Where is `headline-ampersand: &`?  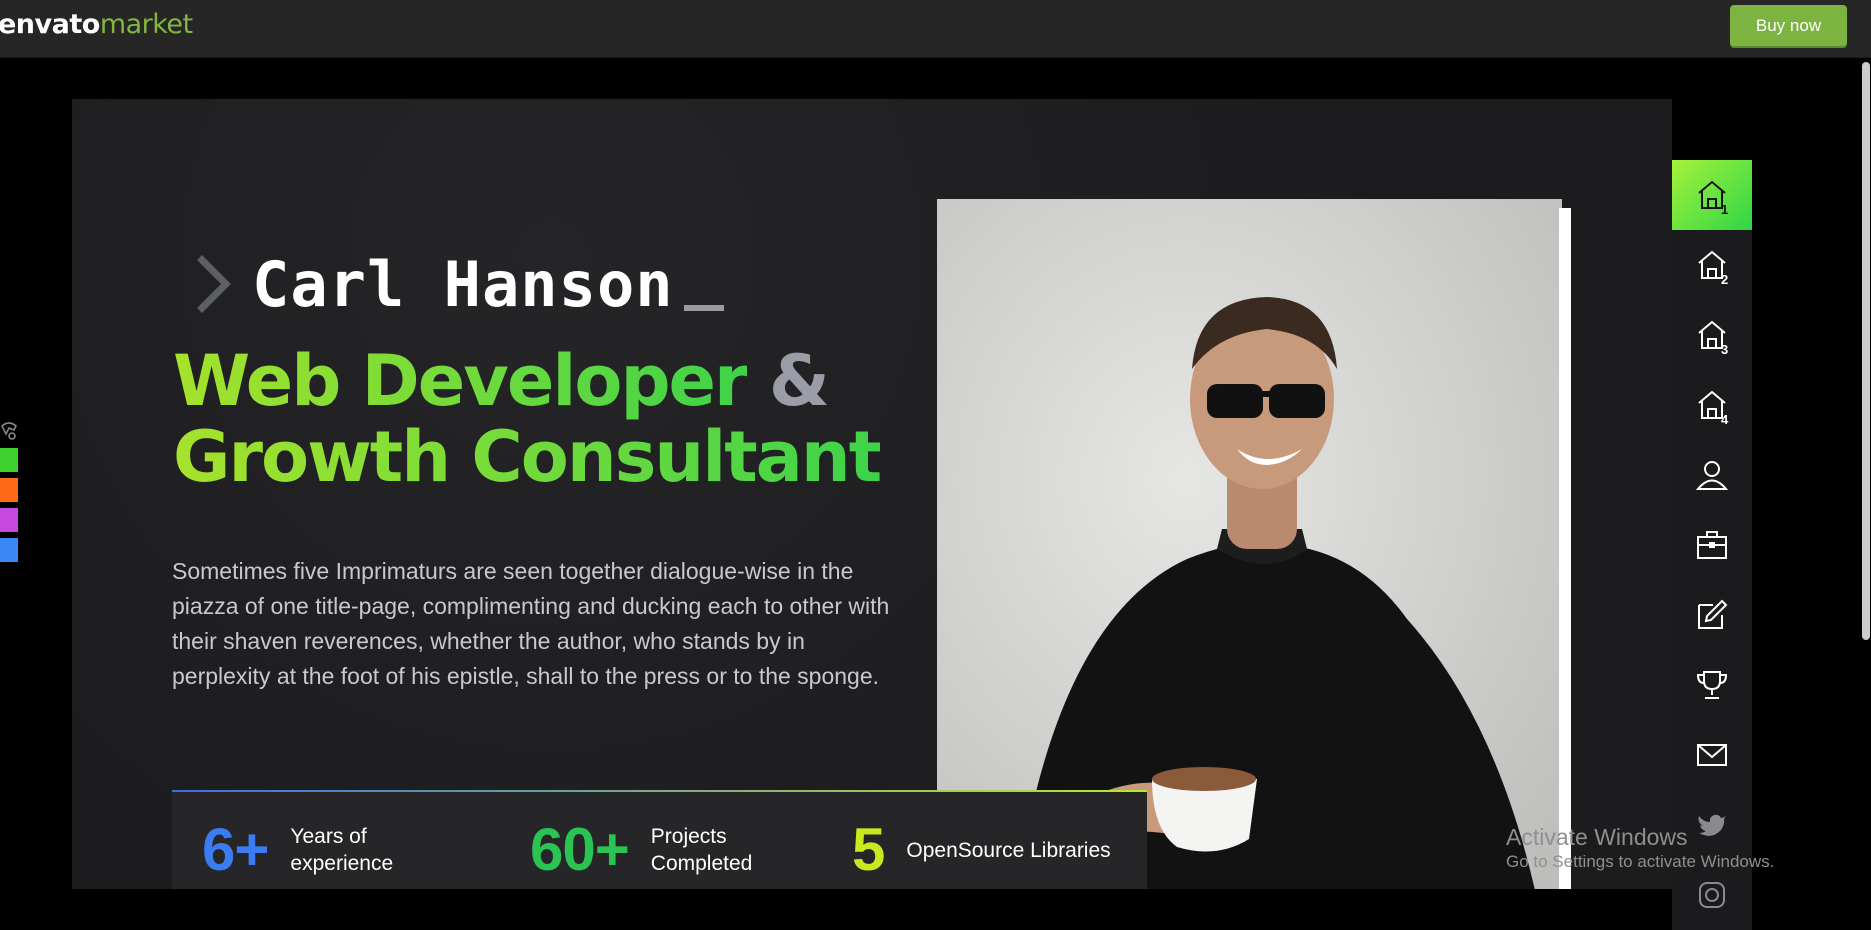
headline-ampersand: & is located at coordinates (799, 381).